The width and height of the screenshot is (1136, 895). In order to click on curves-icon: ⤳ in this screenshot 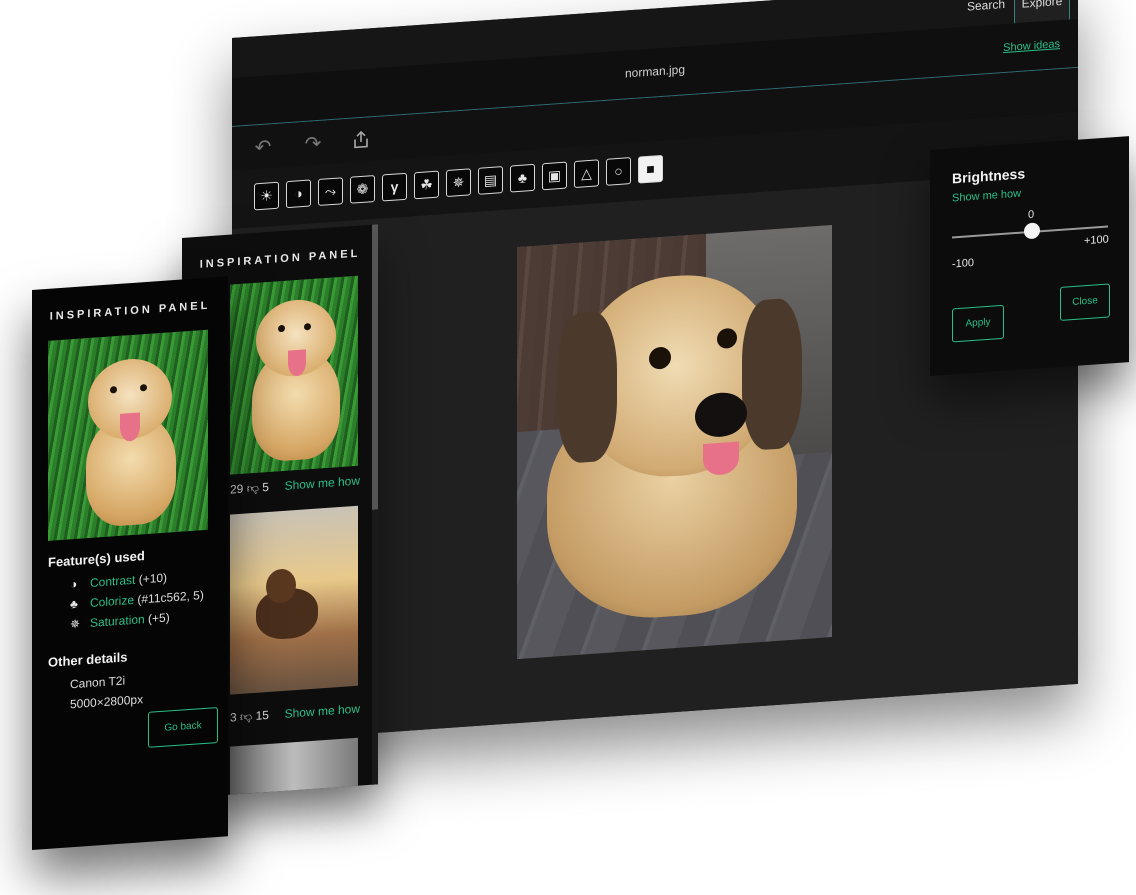, I will do `click(330, 191)`.